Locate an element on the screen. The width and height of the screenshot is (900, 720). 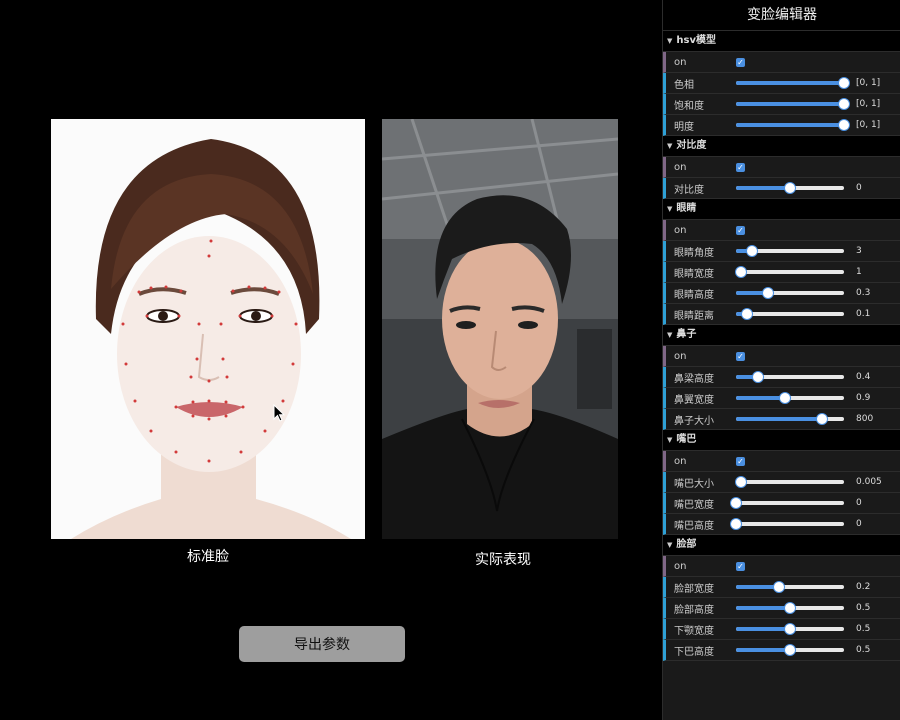
control-label: 明度 is located at coordinates (684, 127).